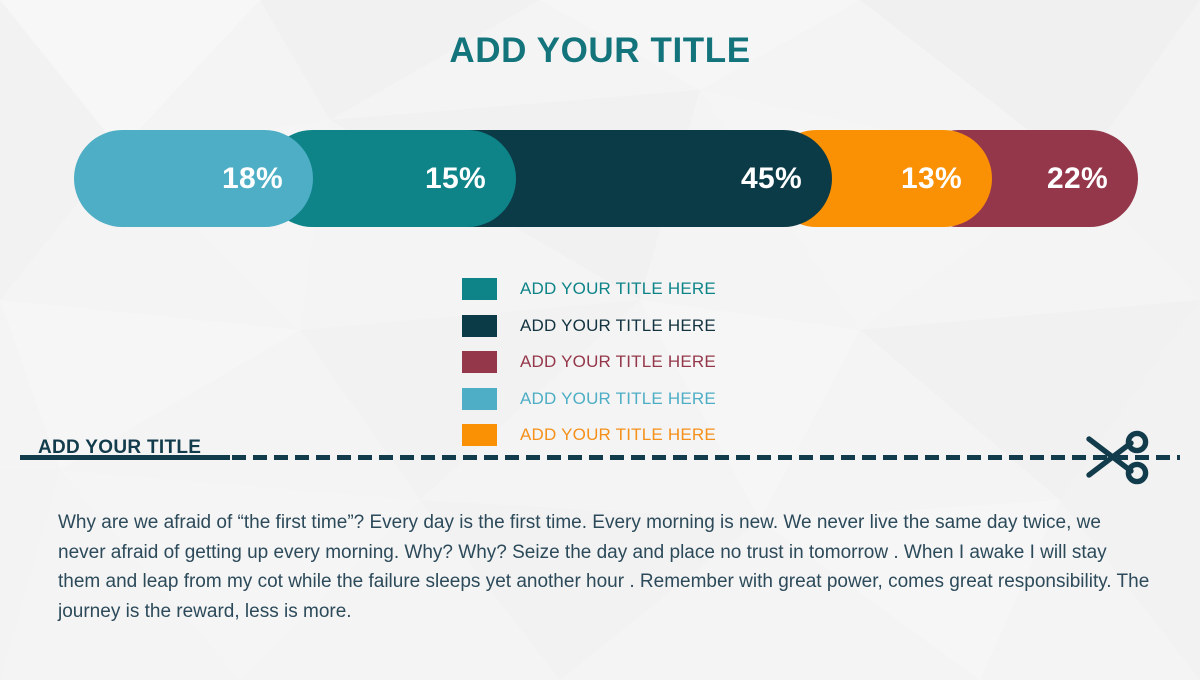 The width and height of the screenshot is (1200, 680). Describe the element at coordinates (771, 178) in the screenshot. I see `bar-value-label: 45%` at that location.